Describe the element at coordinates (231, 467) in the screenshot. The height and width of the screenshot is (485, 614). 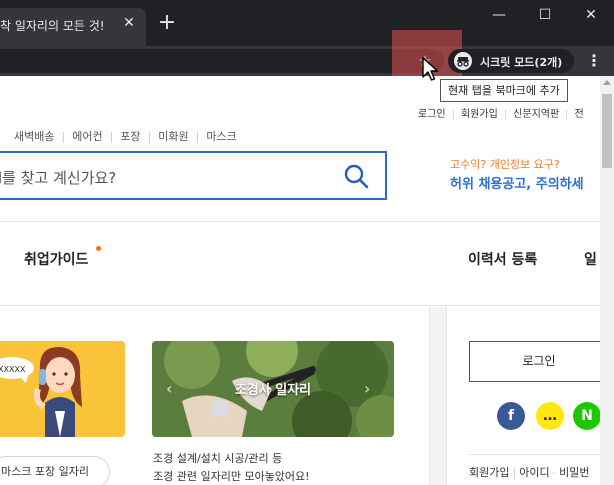
I see `card-description: 조경 설계/설치 시공/관리 등 조경 관련 일자리만 모아놓았어요!` at that location.